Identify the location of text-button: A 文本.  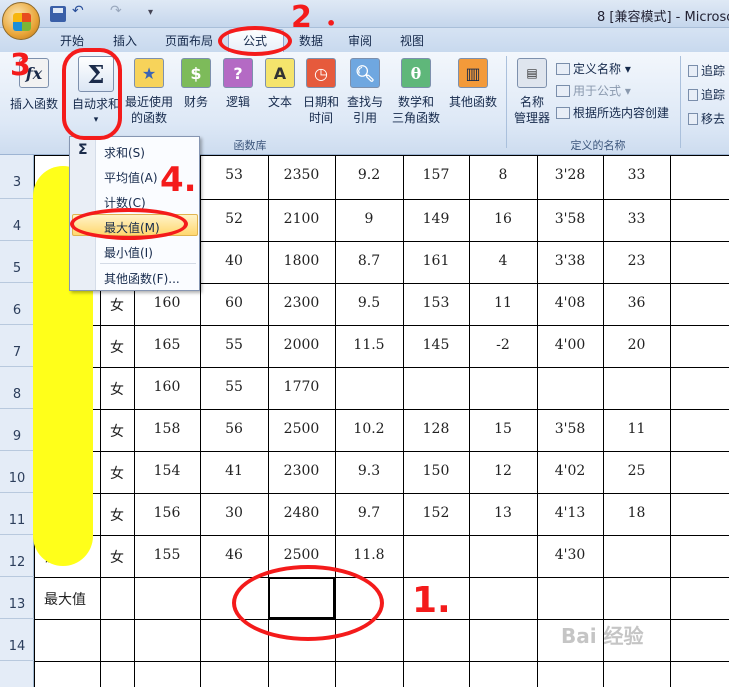
(280, 84).